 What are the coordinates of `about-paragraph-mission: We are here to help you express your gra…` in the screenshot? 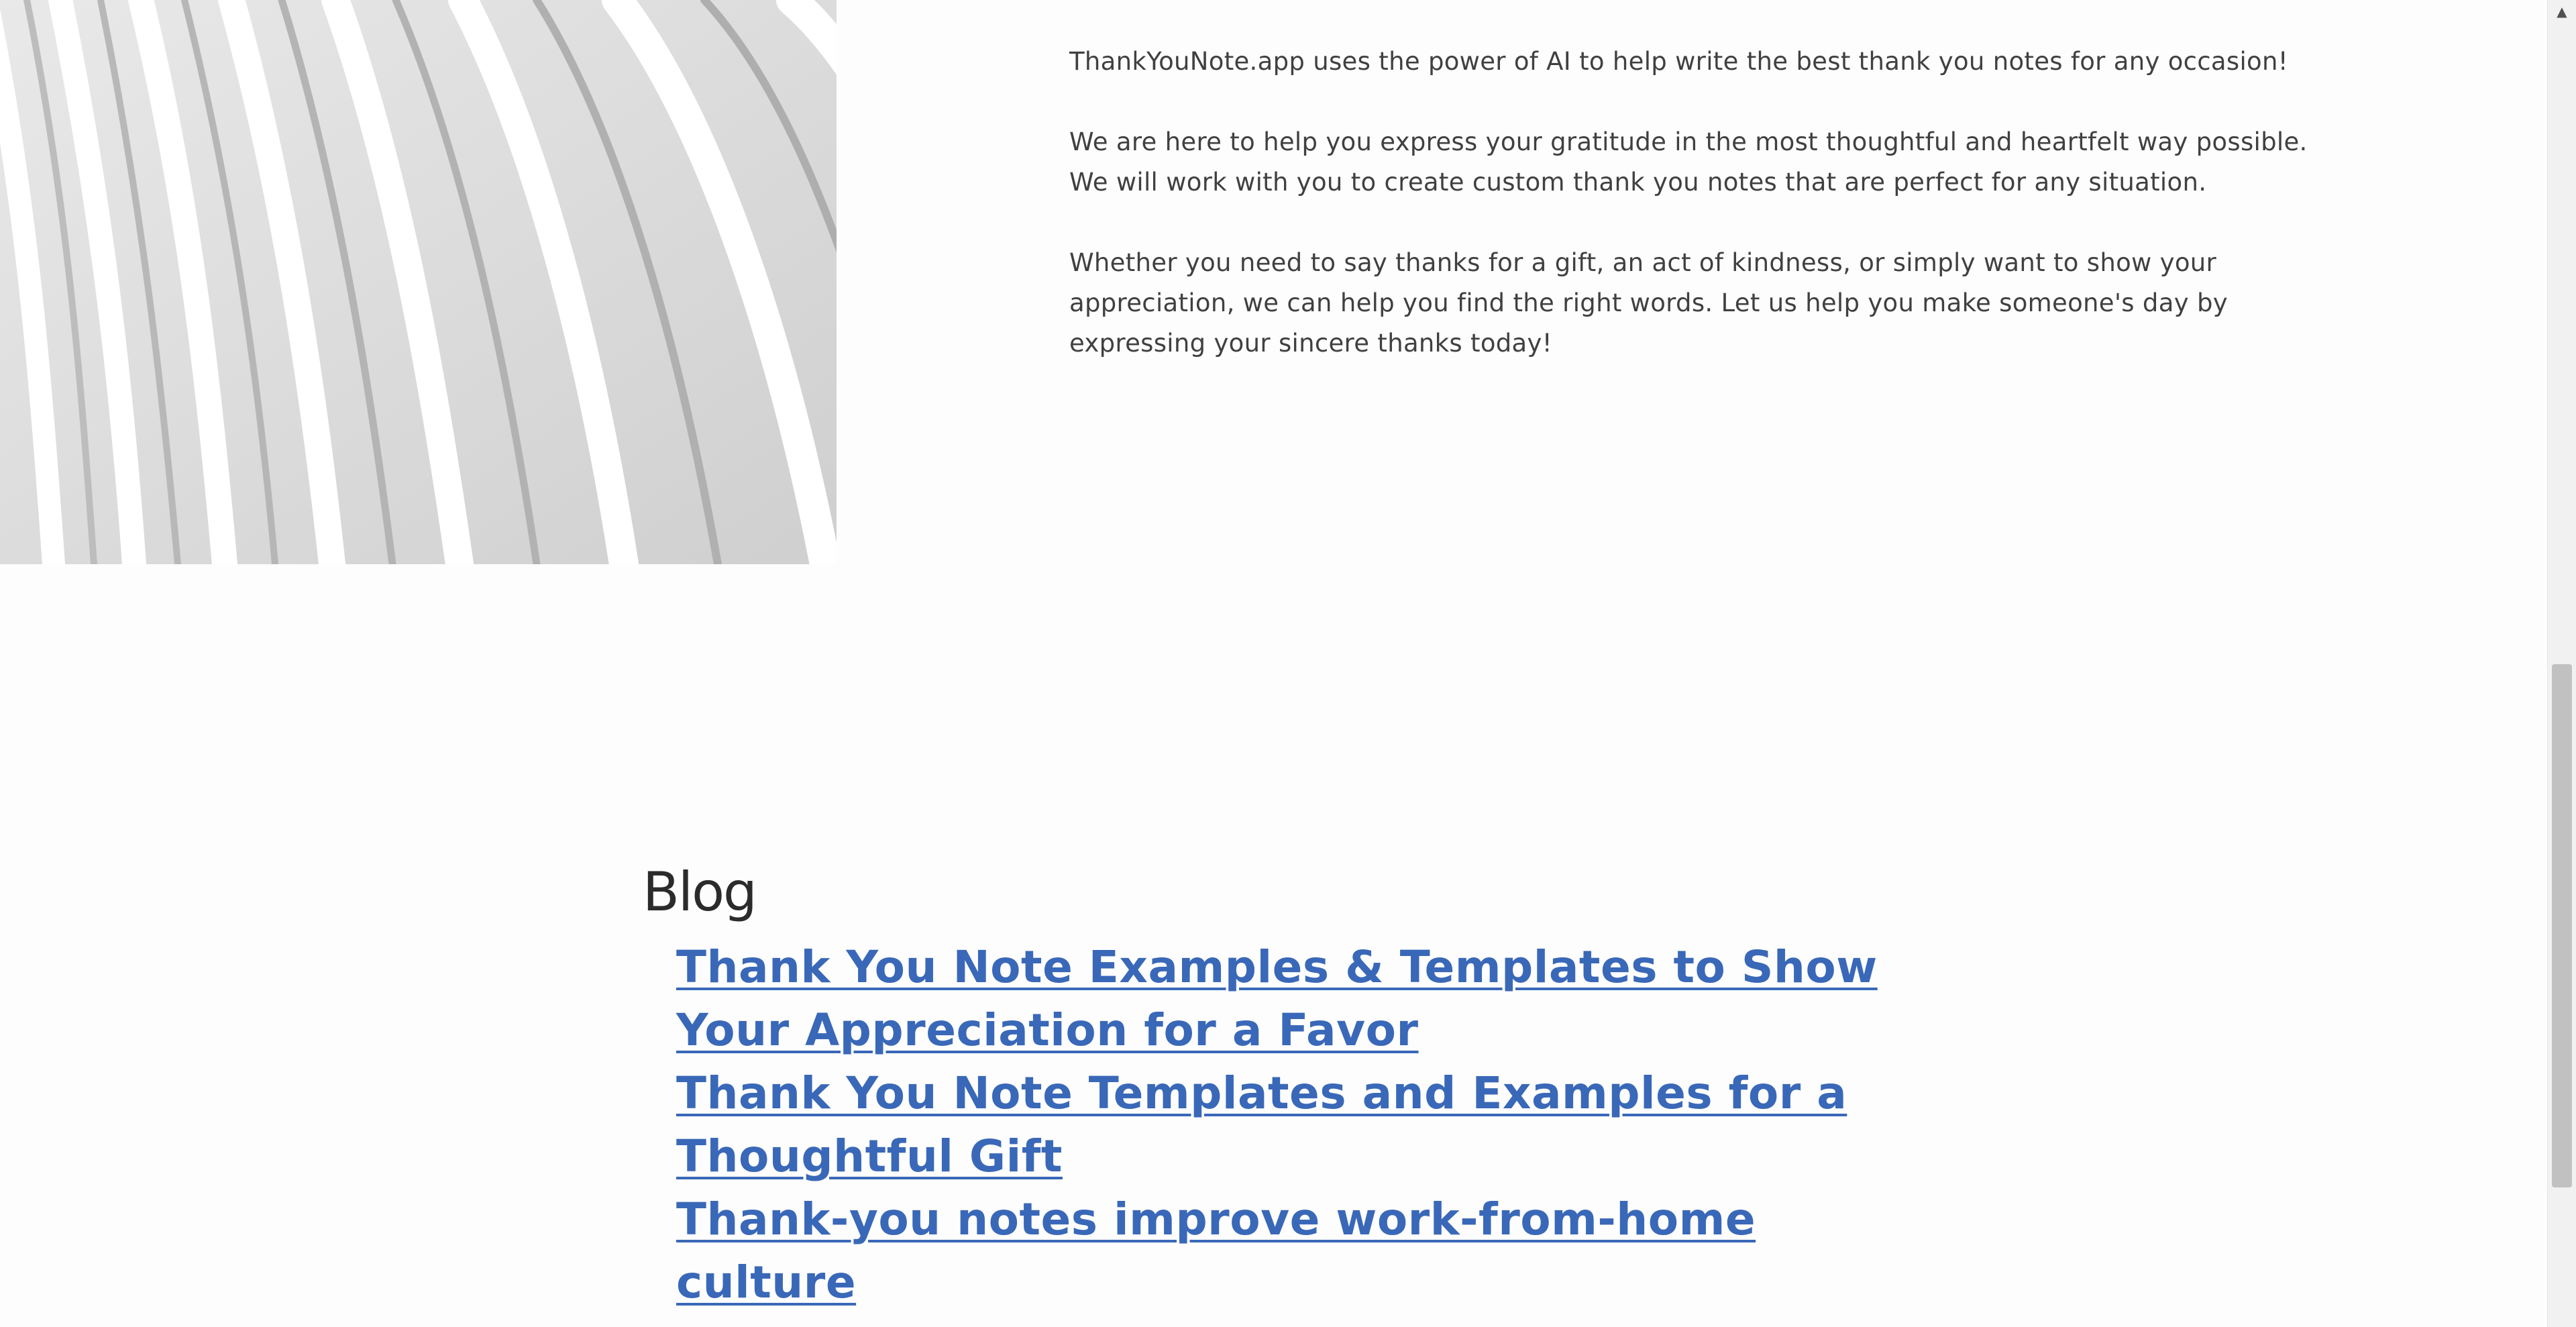 It's located at (1706, 162).